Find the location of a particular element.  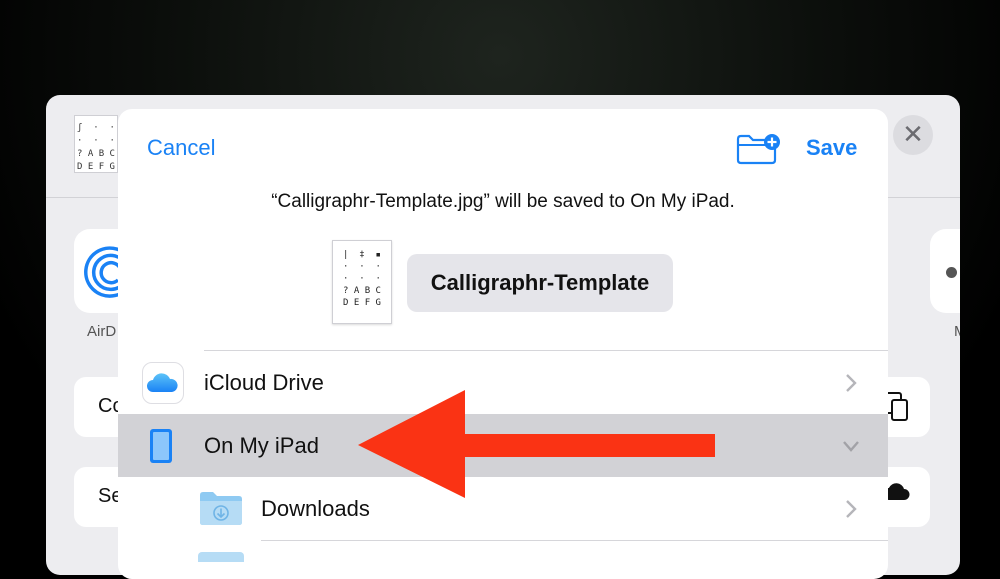

ipad-icon is located at coordinates (161, 446).